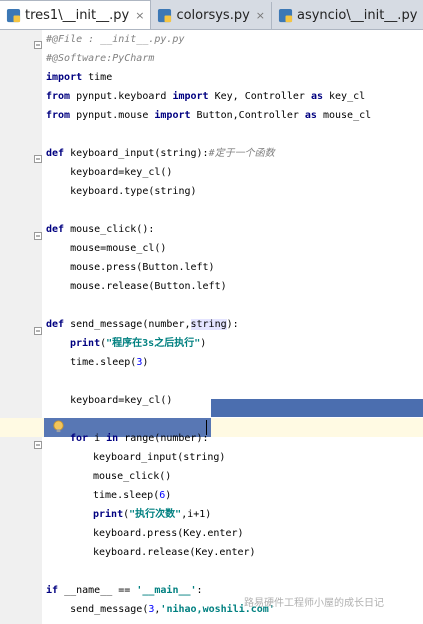  I want to click on code-line: keyboard.type(string), so click(211, 191).